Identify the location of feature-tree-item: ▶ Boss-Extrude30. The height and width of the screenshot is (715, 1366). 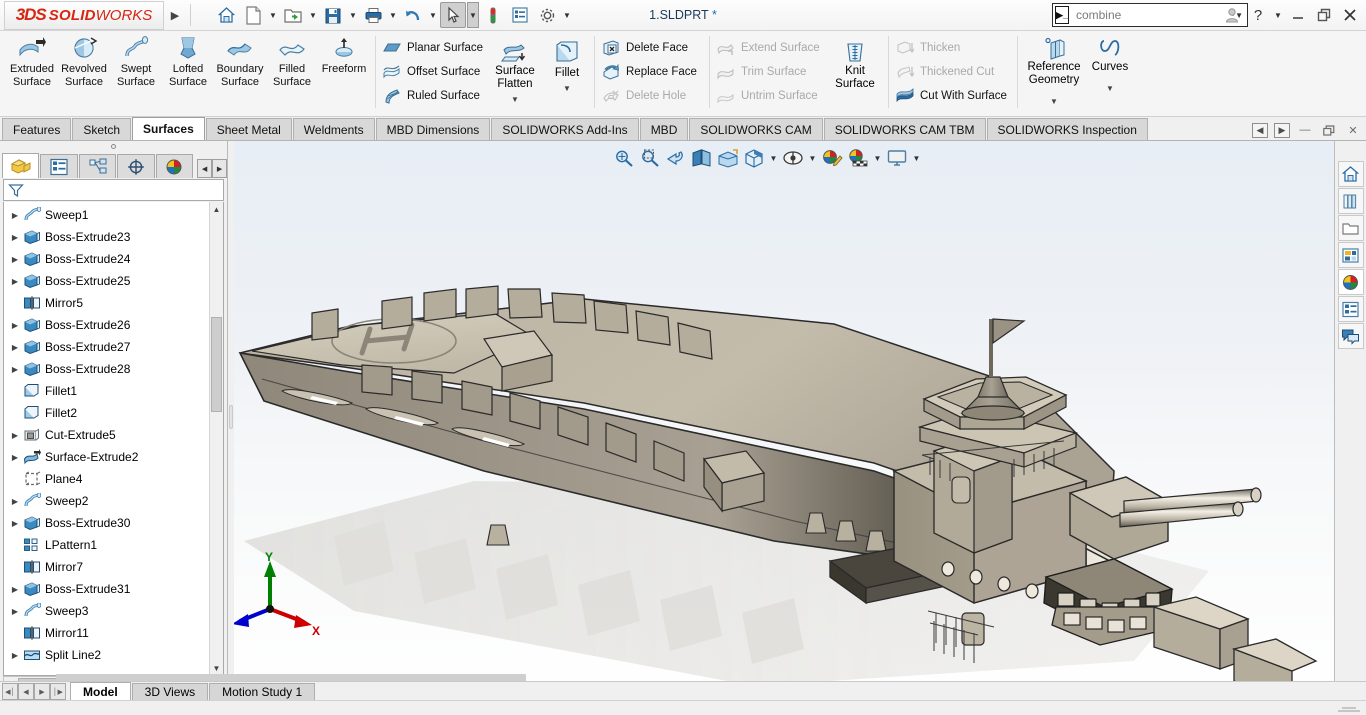
(106, 523).